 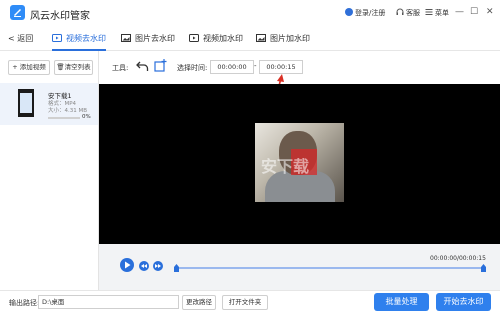 What do you see at coordinates (192, 68) in the screenshot?
I see `select-time-label: 选择时间:` at bounding box center [192, 68].